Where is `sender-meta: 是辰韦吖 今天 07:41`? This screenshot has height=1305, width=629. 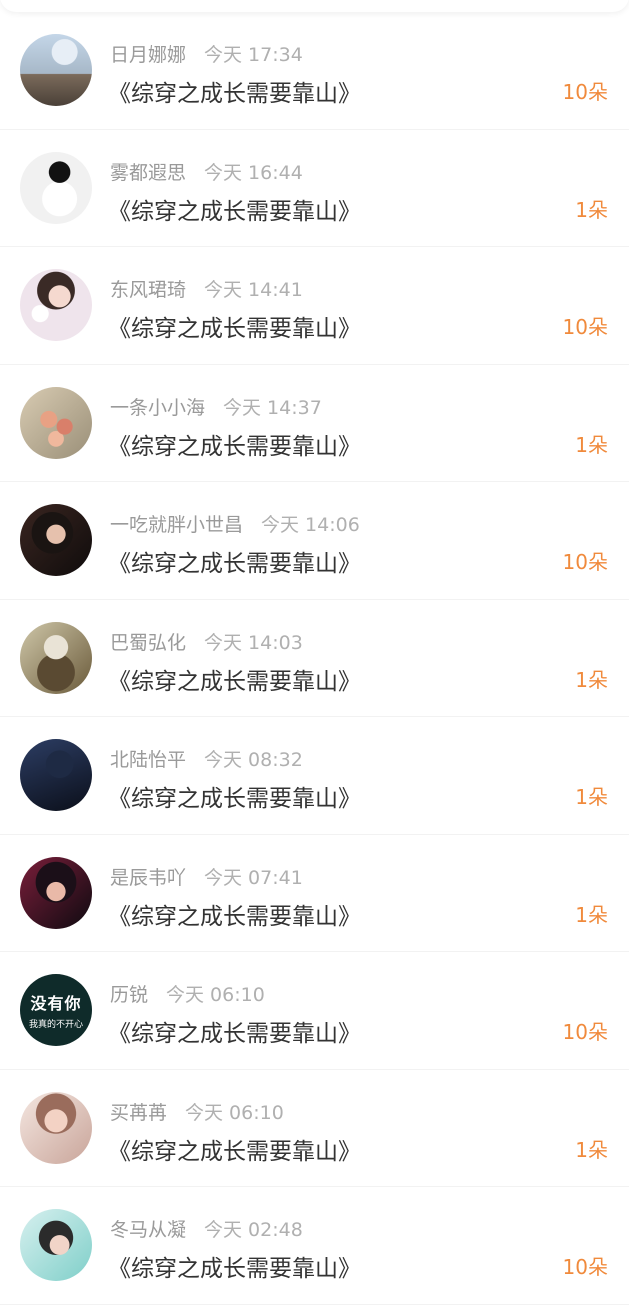
sender-meta: 是辰韦吖 今天 07:41 is located at coordinates (206, 876).